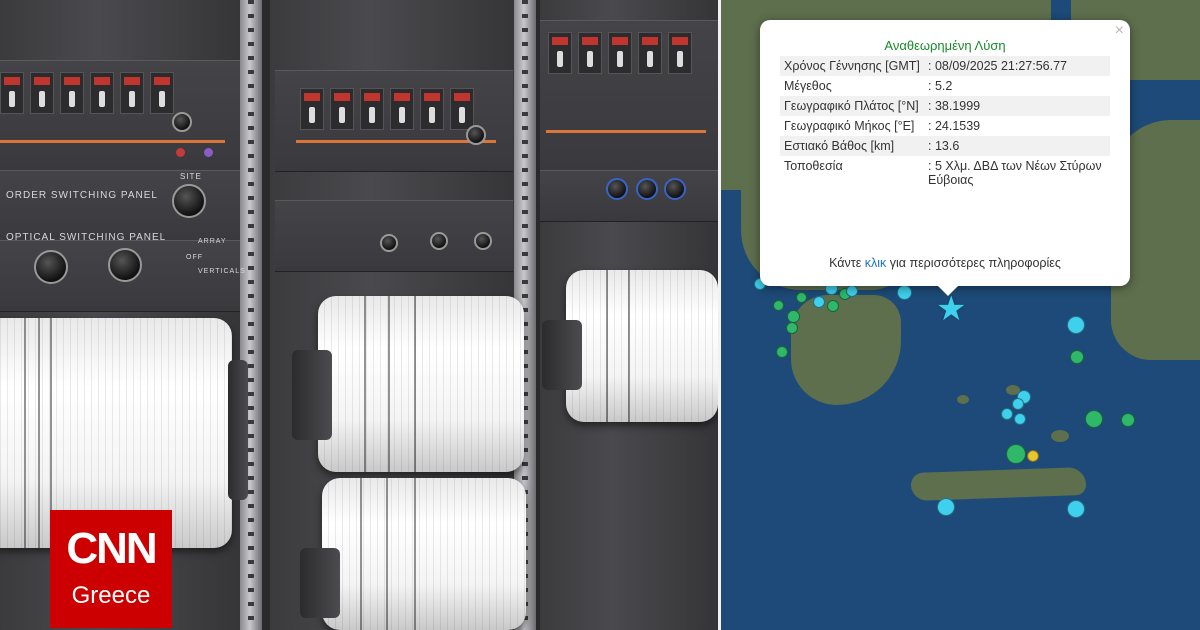 This screenshot has width=1200, height=630. What do you see at coordinates (1015, 173) in the screenshot?
I see `detail-value: : 5 Χλμ. ΔΒΔ των Νέων Στύρων Εύβοιας` at bounding box center [1015, 173].